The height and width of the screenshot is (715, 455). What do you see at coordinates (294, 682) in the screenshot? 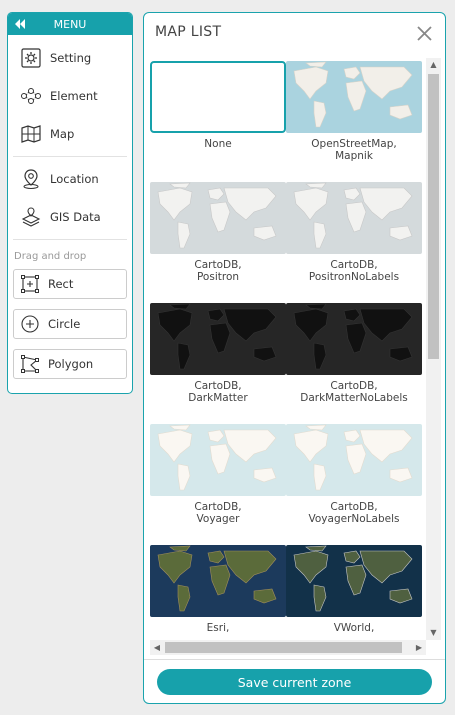
I see `save-current-zone-button: Save current zone` at bounding box center [294, 682].